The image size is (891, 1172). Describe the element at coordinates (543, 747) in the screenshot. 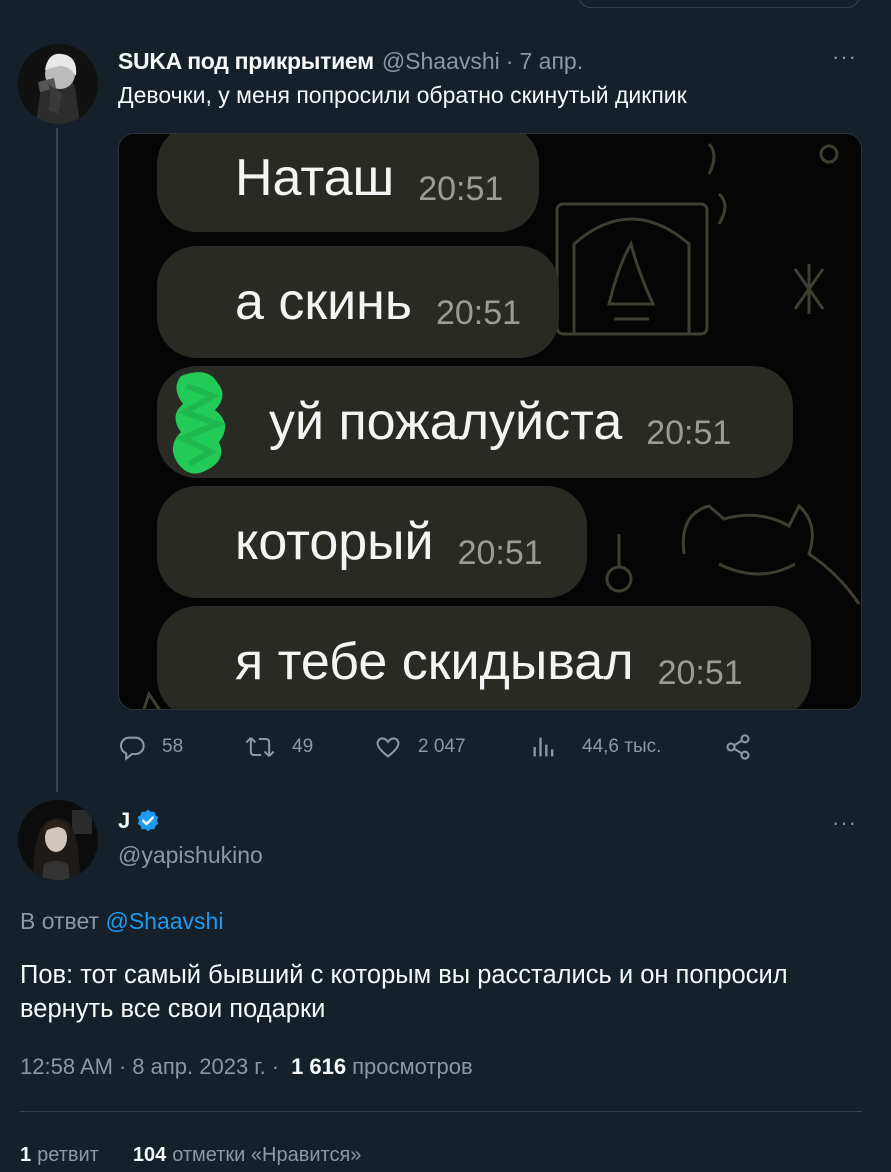

I see `views-bar-icon` at that location.